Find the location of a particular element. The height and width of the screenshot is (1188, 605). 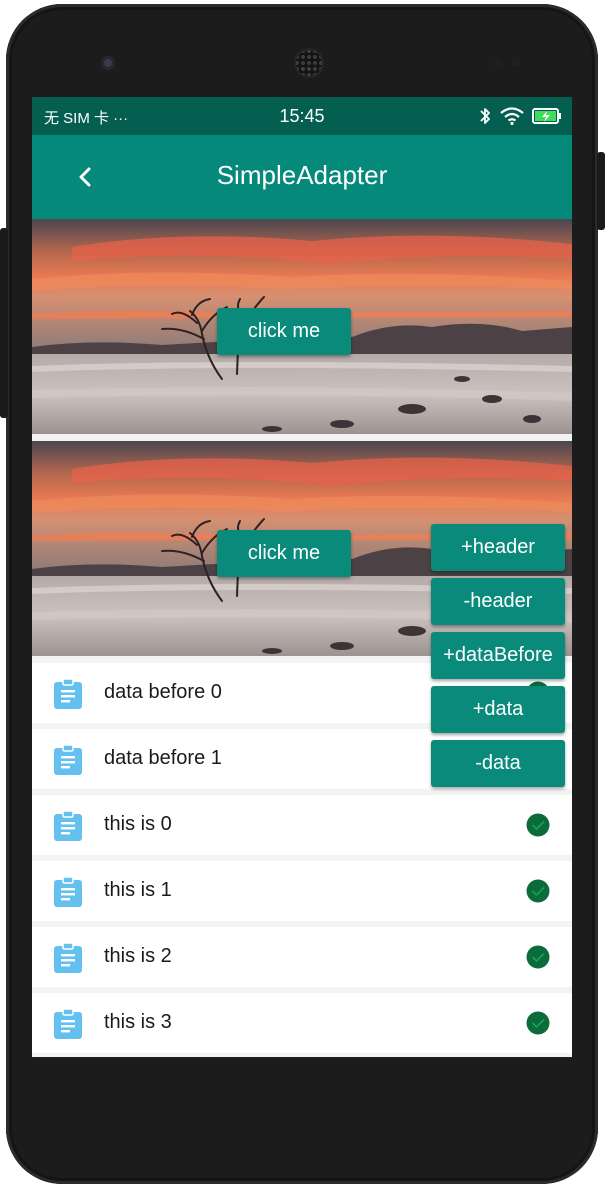

front-camera is located at coordinates (108, 63).